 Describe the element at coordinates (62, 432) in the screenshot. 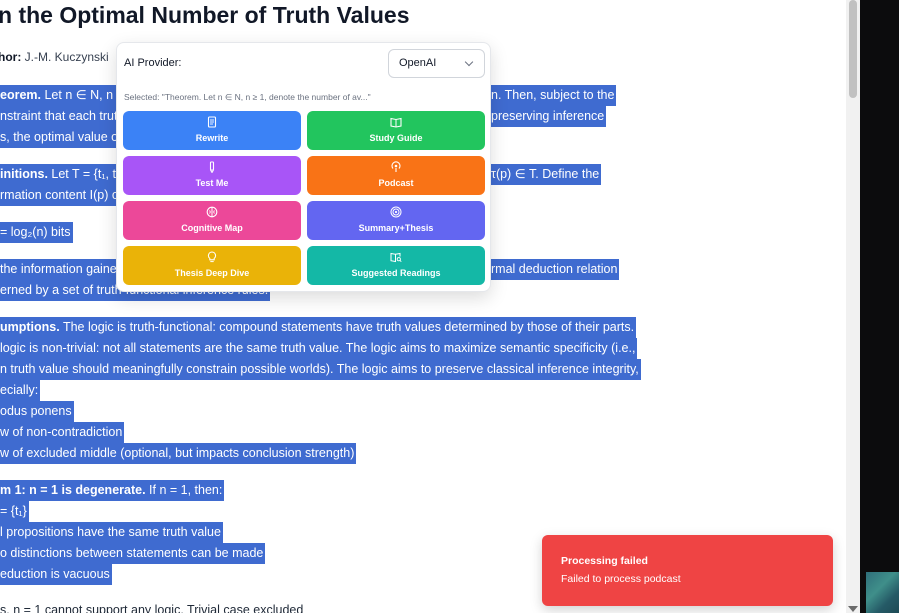

I see `doc-line: w of non-contradiction` at that location.